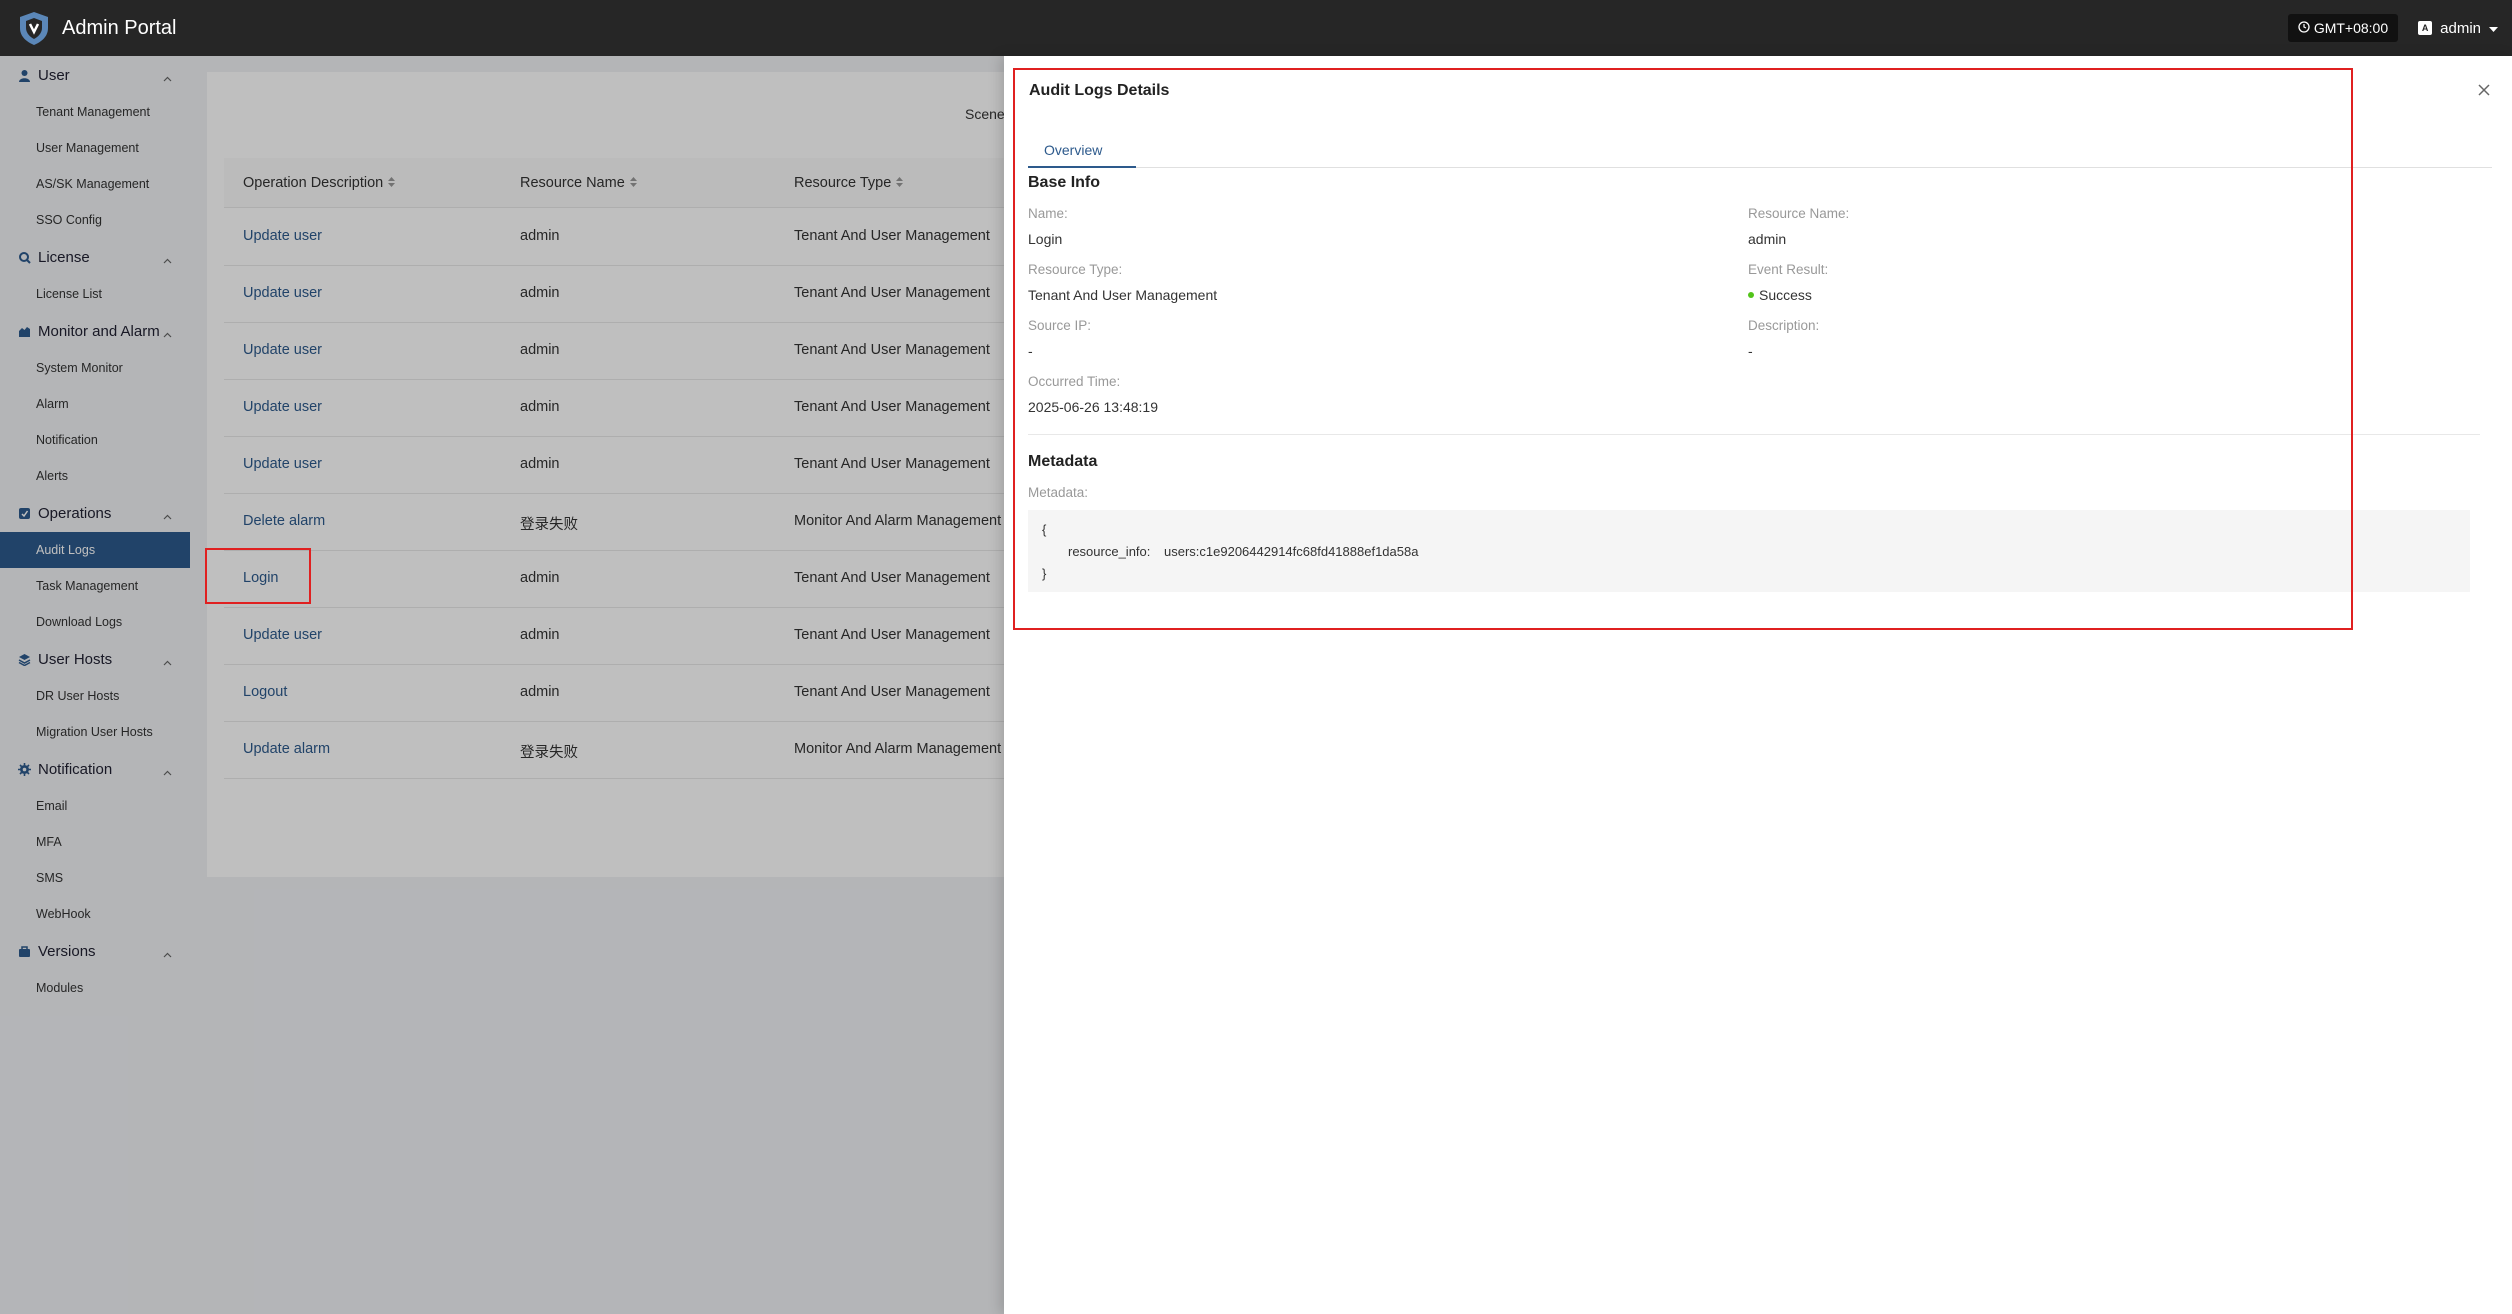 The image size is (2512, 1314). Describe the element at coordinates (2484, 90) in the screenshot. I see `close-icon` at that location.